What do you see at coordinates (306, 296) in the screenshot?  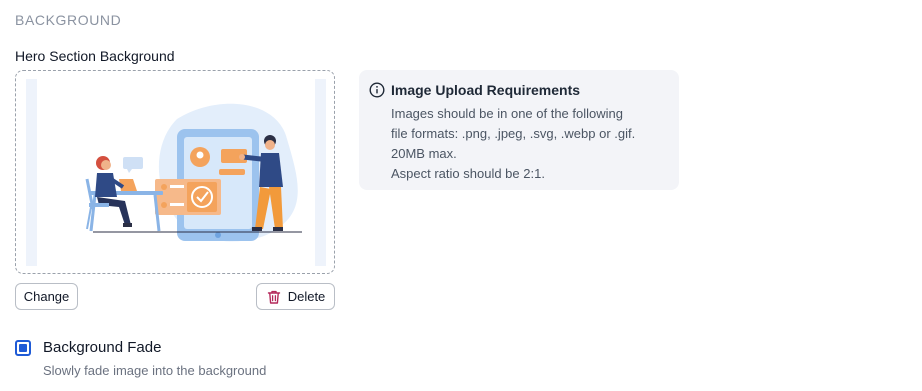 I see `delete-button-label: Delete` at bounding box center [306, 296].